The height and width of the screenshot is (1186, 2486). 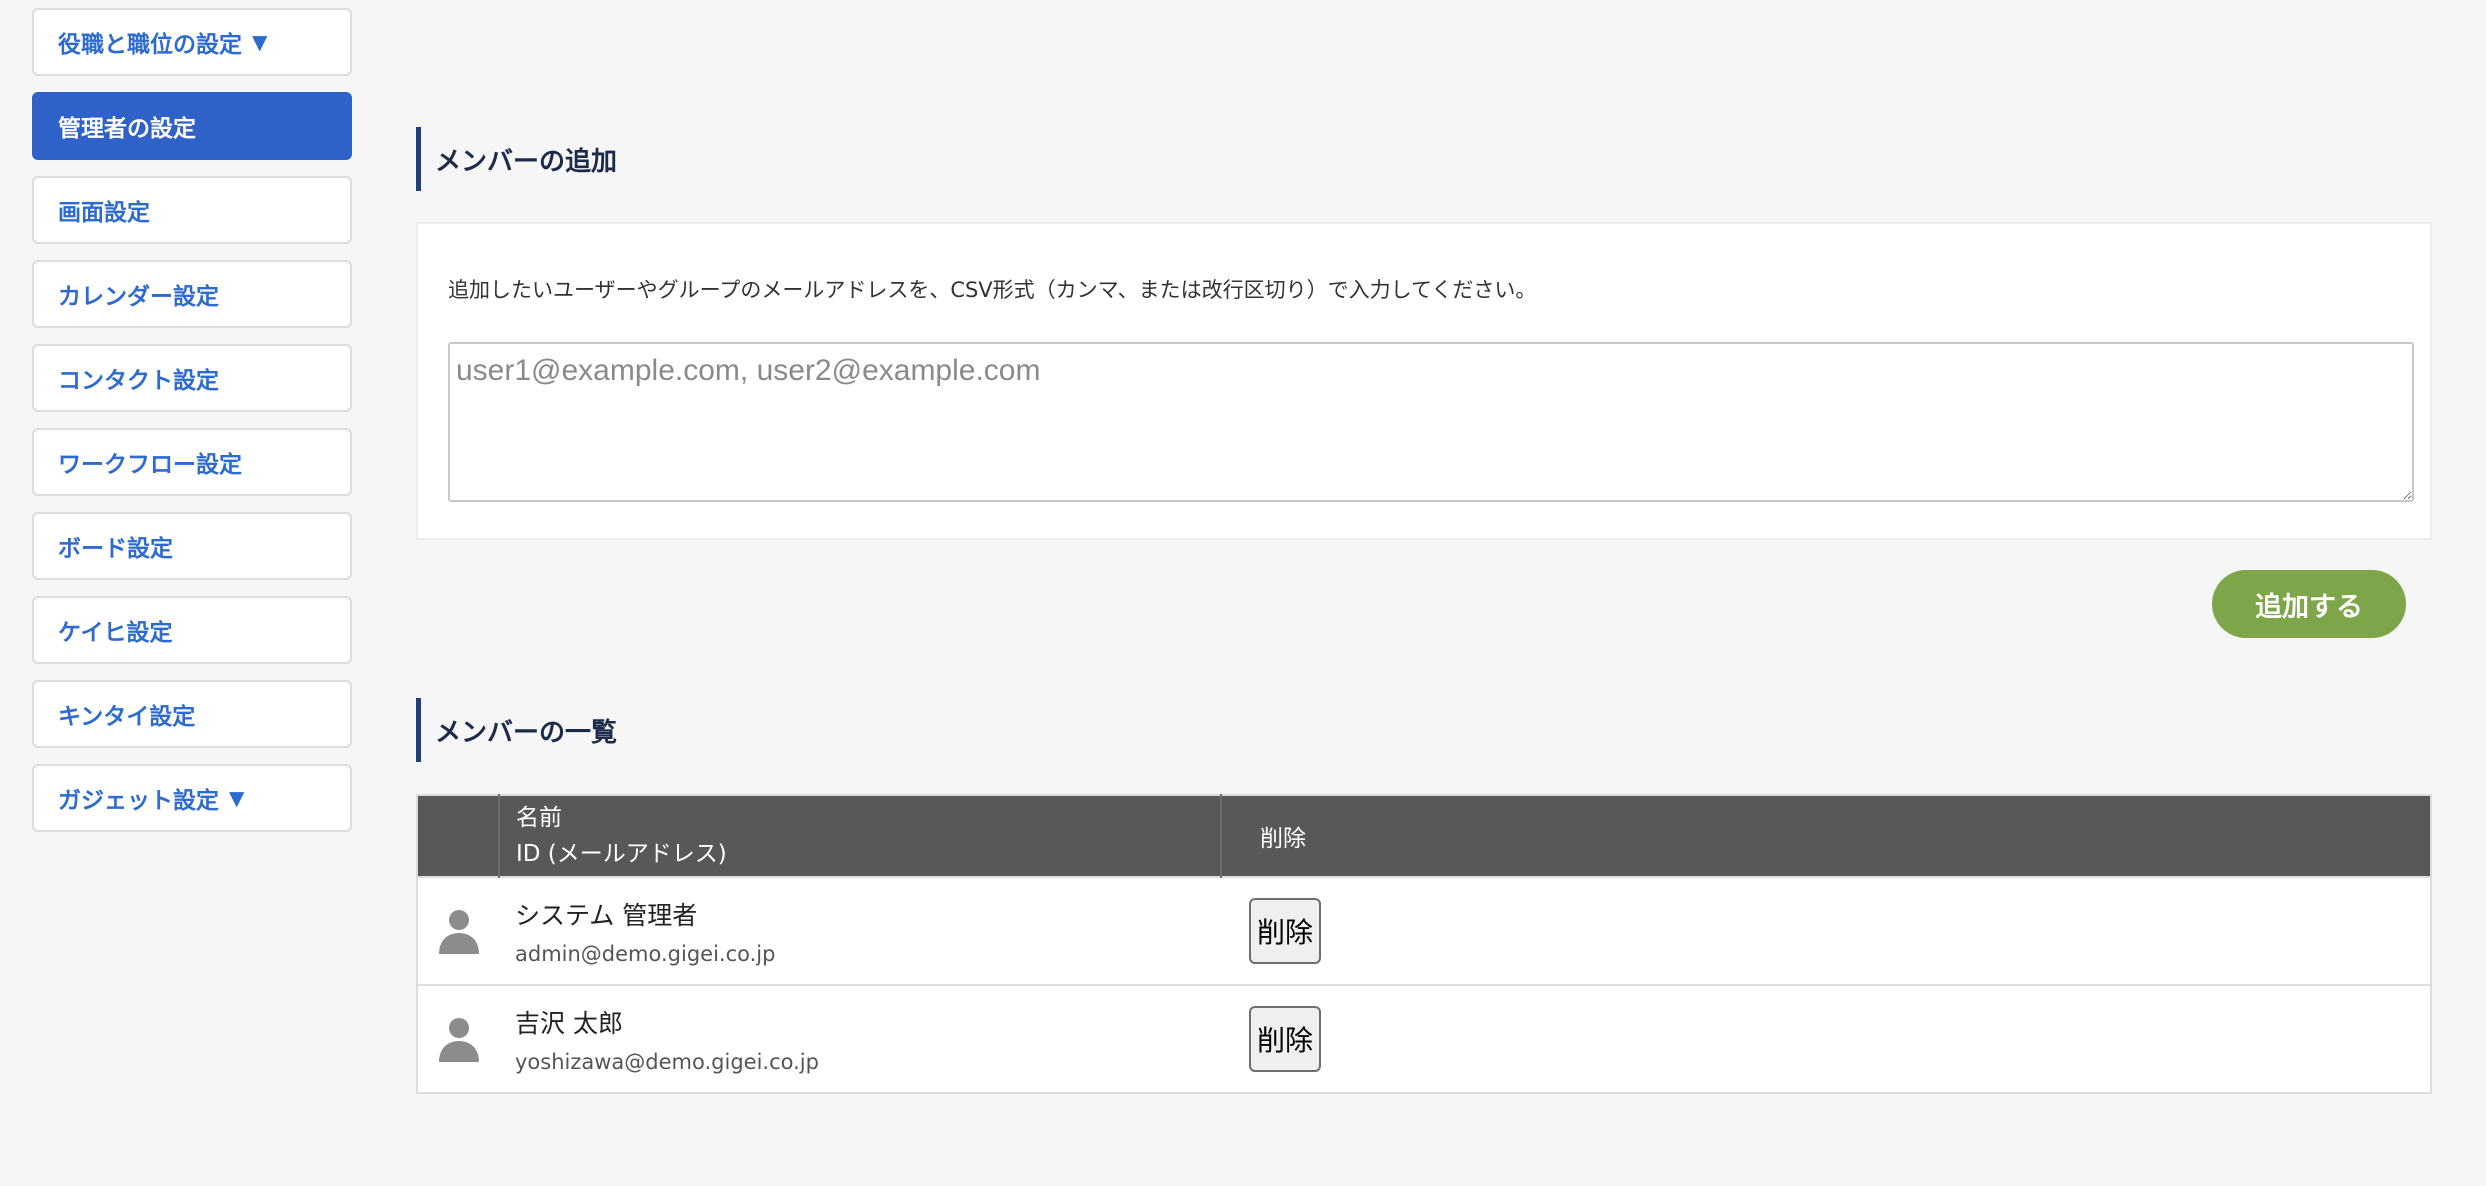 What do you see at coordinates (458, 836) in the screenshot?
I see `avatar-column-header` at bounding box center [458, 836].